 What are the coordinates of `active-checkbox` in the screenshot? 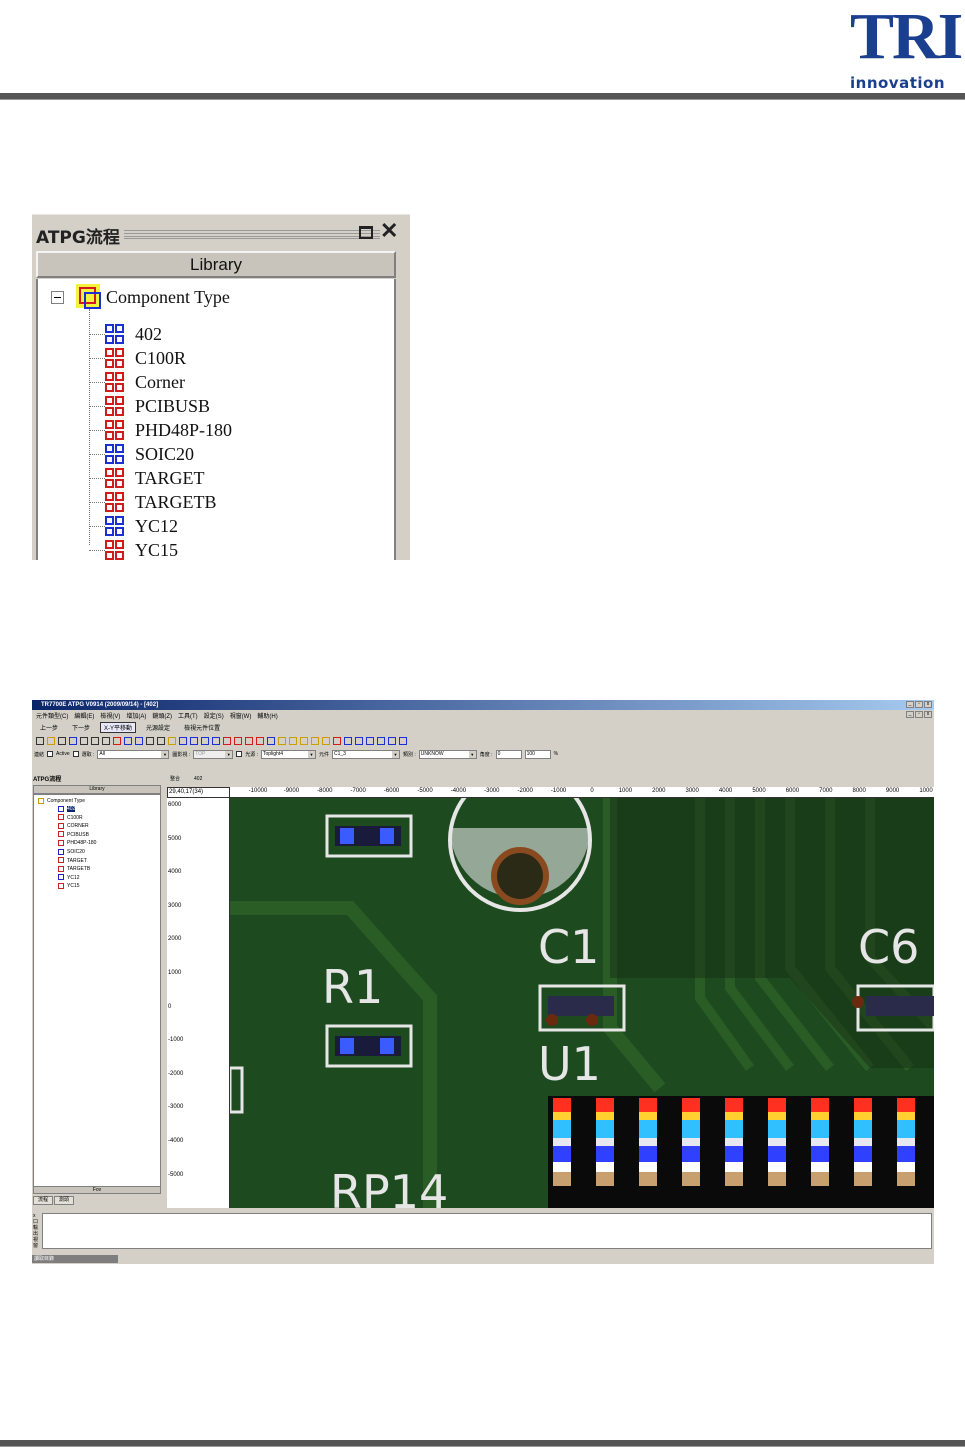 It's located at (75, 754).